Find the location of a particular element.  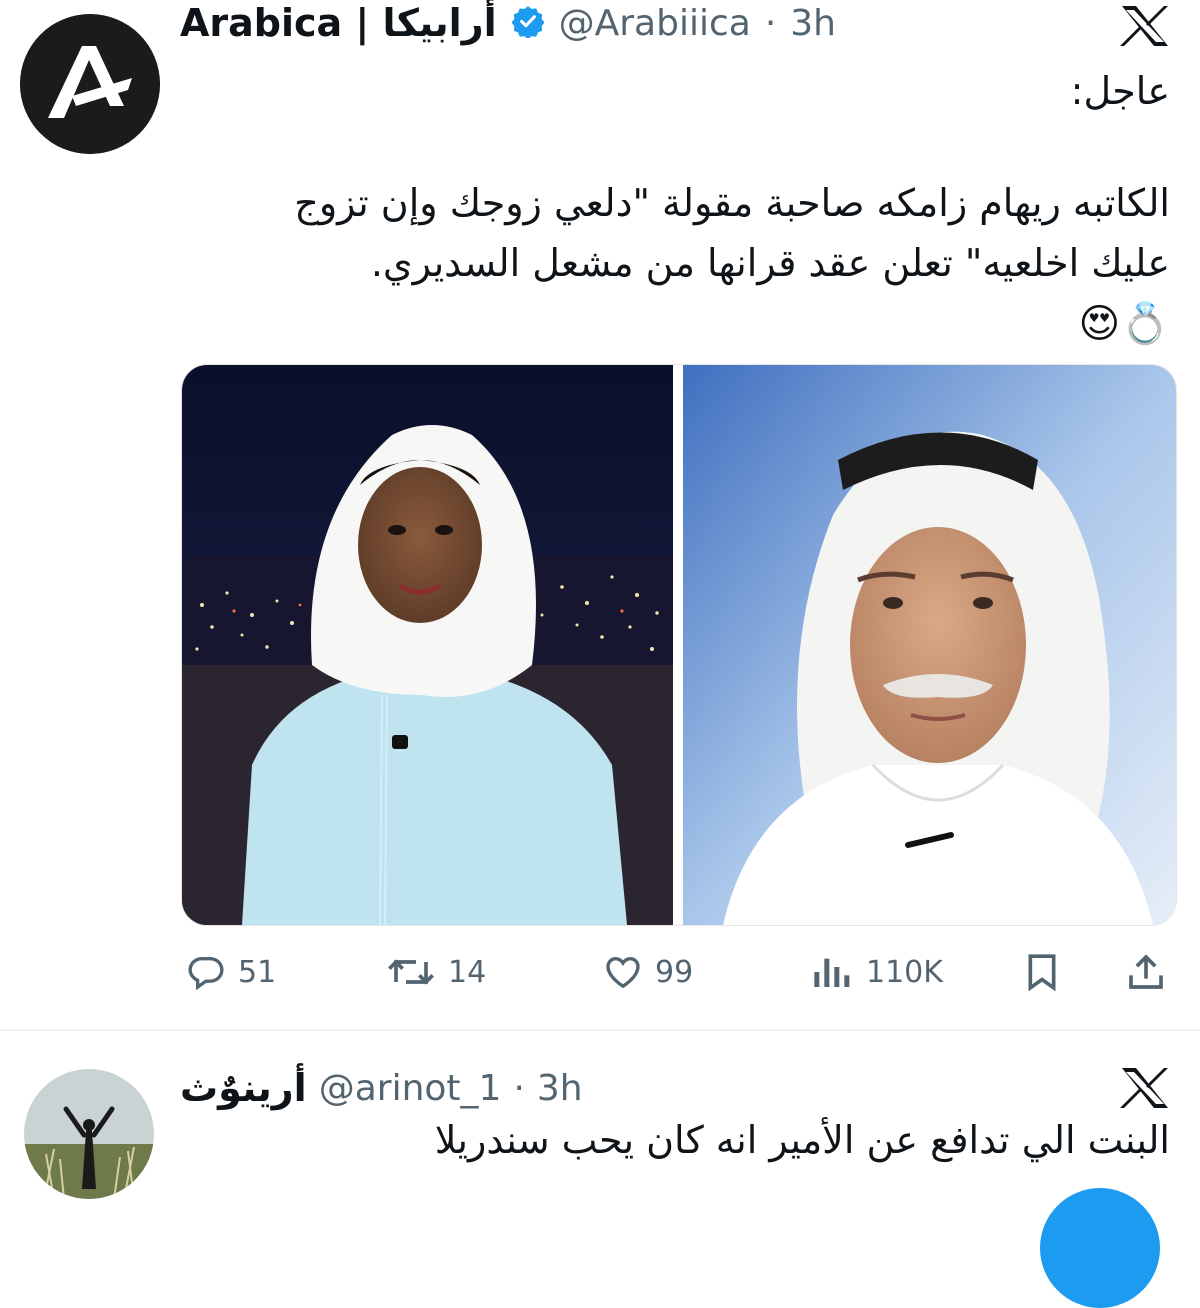

reply-tweet-time: 3h is located at coordinates (560, 1088).